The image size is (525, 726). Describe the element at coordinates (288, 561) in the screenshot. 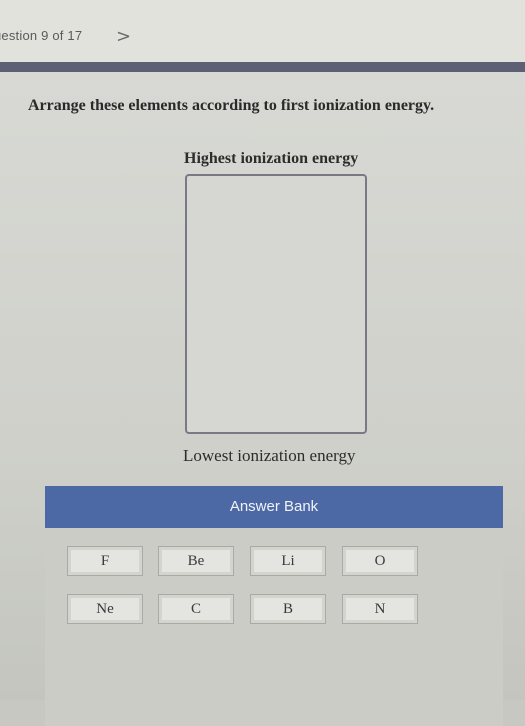

I see `answer-tile-li: Li` at that location.